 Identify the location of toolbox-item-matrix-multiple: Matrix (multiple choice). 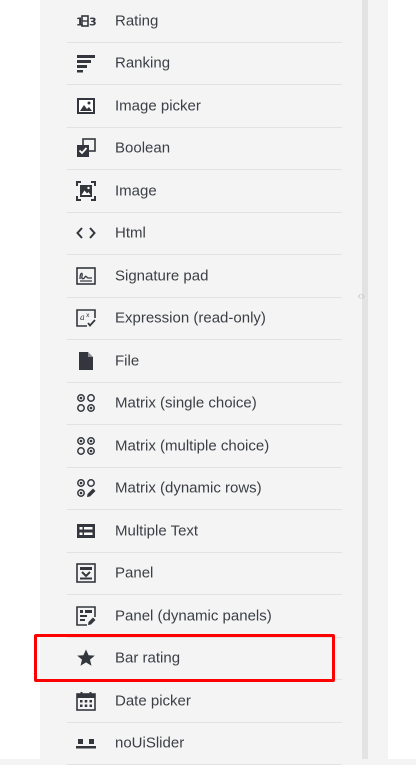
(204, 446).